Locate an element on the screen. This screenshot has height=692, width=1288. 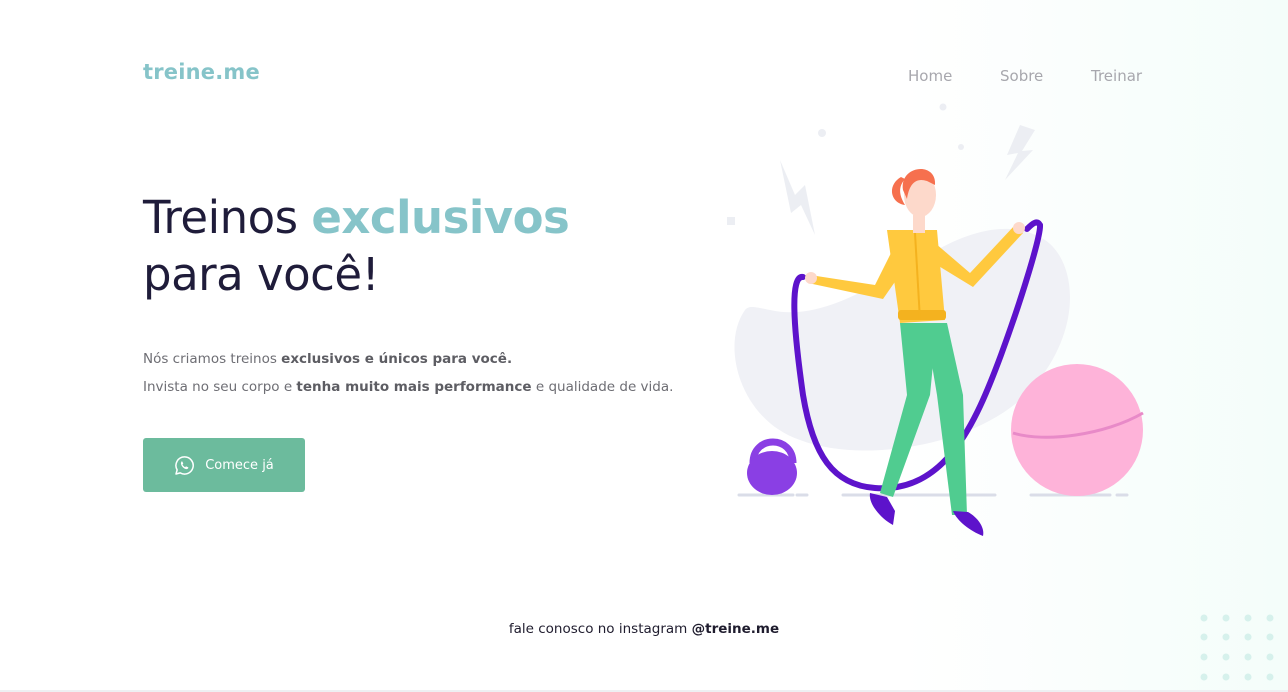
exercise-ball is located at coordinates (1077, 430).